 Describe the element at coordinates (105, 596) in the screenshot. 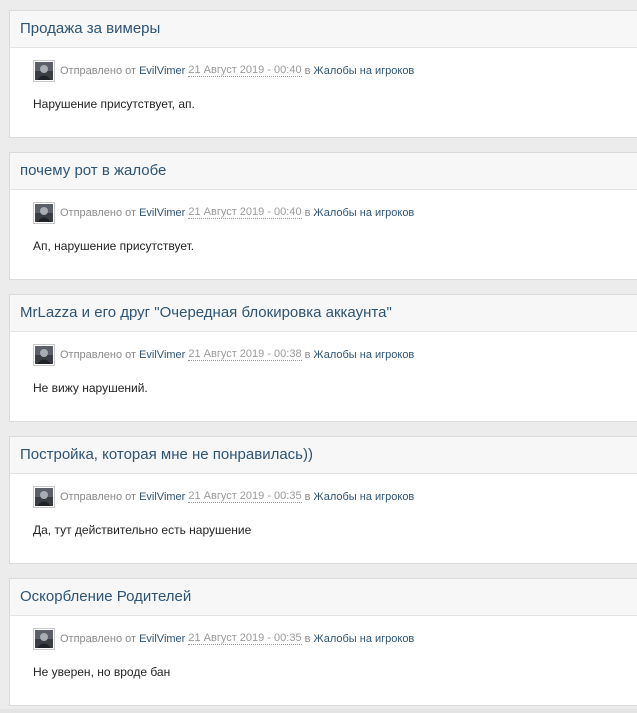

I see `post-title-link: Оскорбление Родителей` at that location.